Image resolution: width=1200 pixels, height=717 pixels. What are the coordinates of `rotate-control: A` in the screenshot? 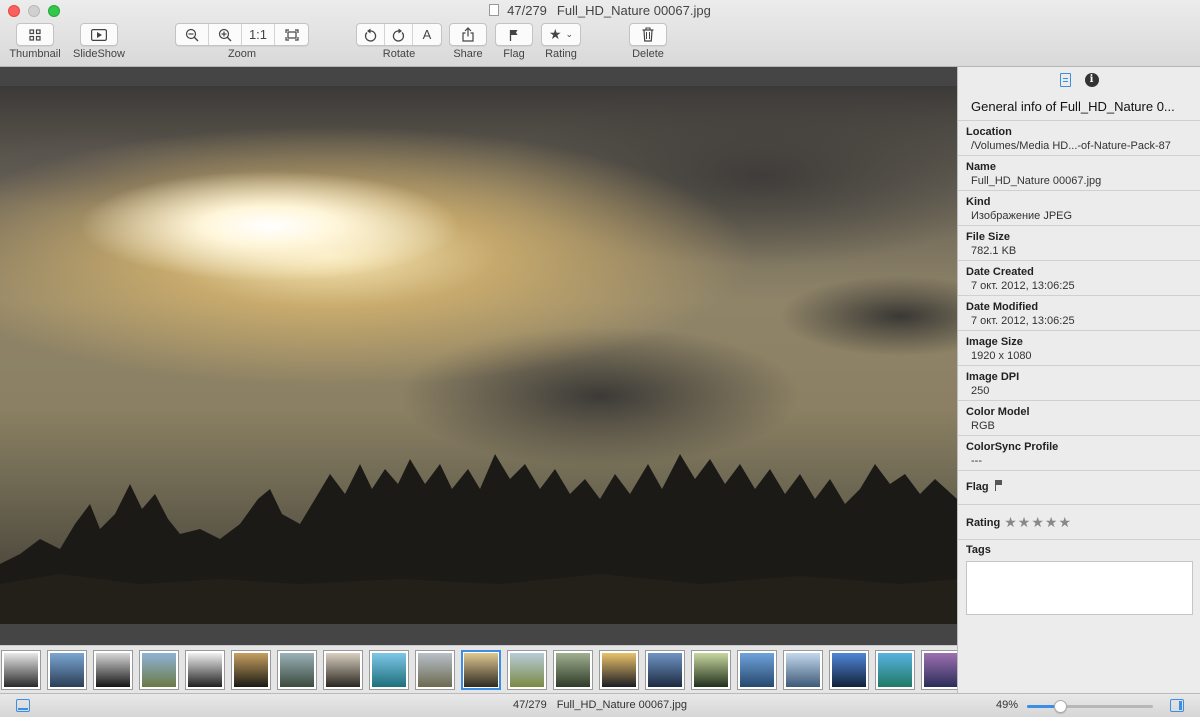 It's located at (399, 34).